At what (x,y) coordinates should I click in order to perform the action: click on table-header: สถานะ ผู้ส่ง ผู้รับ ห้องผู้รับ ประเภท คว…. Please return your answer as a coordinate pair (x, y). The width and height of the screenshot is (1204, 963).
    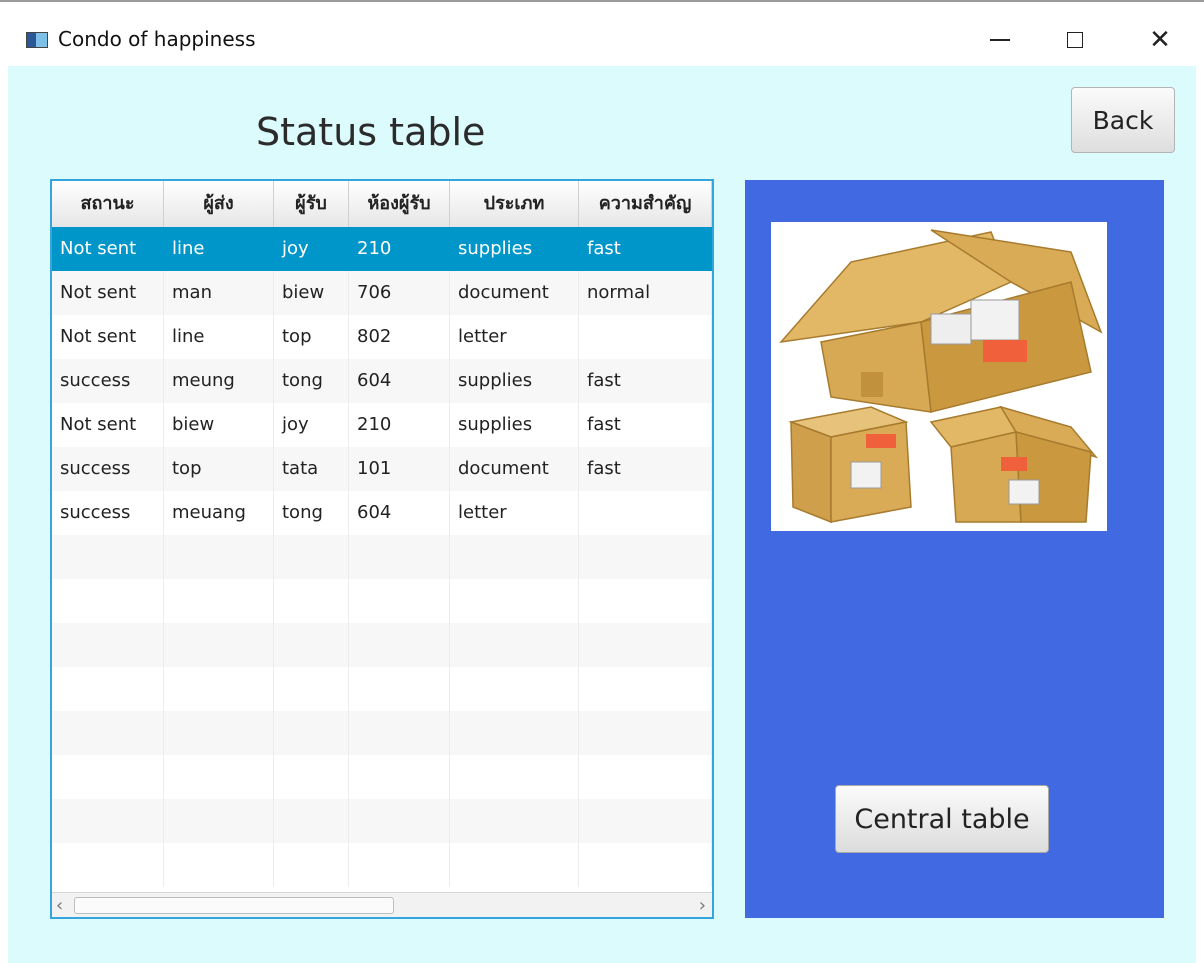
    Looking at the image, I should click on (382, 204).